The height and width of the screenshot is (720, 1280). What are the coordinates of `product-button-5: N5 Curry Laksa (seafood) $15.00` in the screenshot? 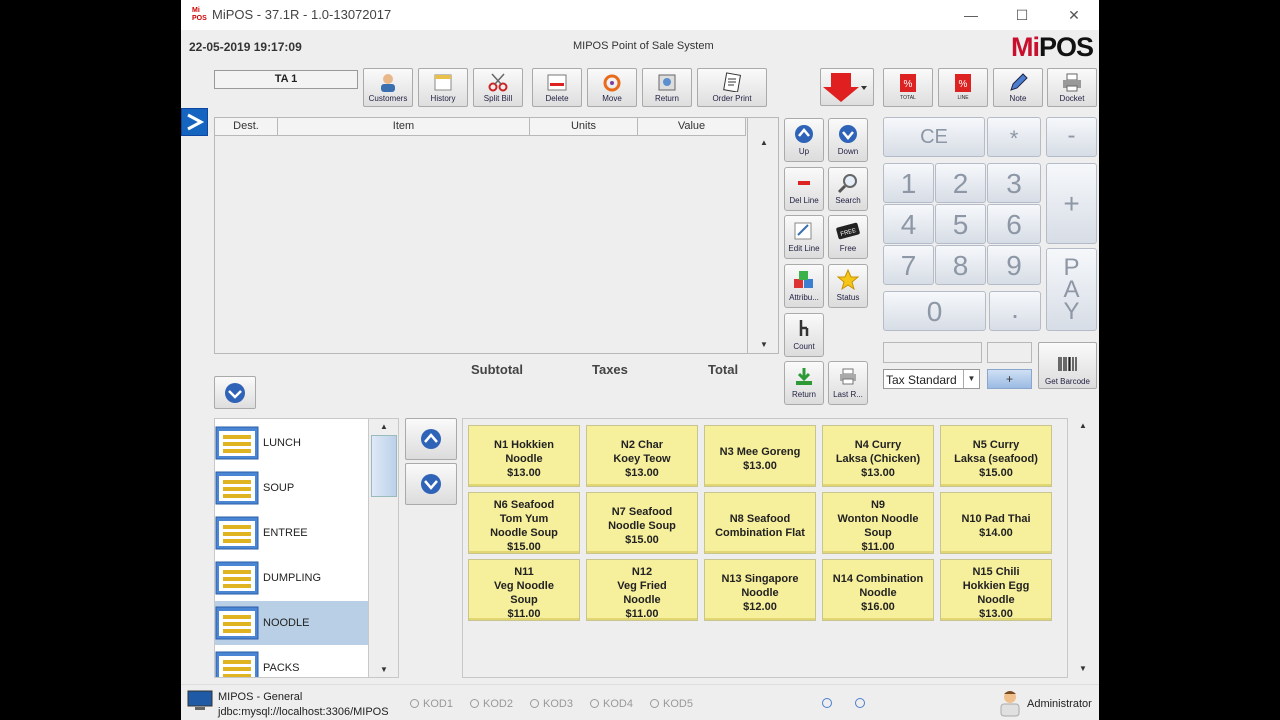 It's located at (996, 456).